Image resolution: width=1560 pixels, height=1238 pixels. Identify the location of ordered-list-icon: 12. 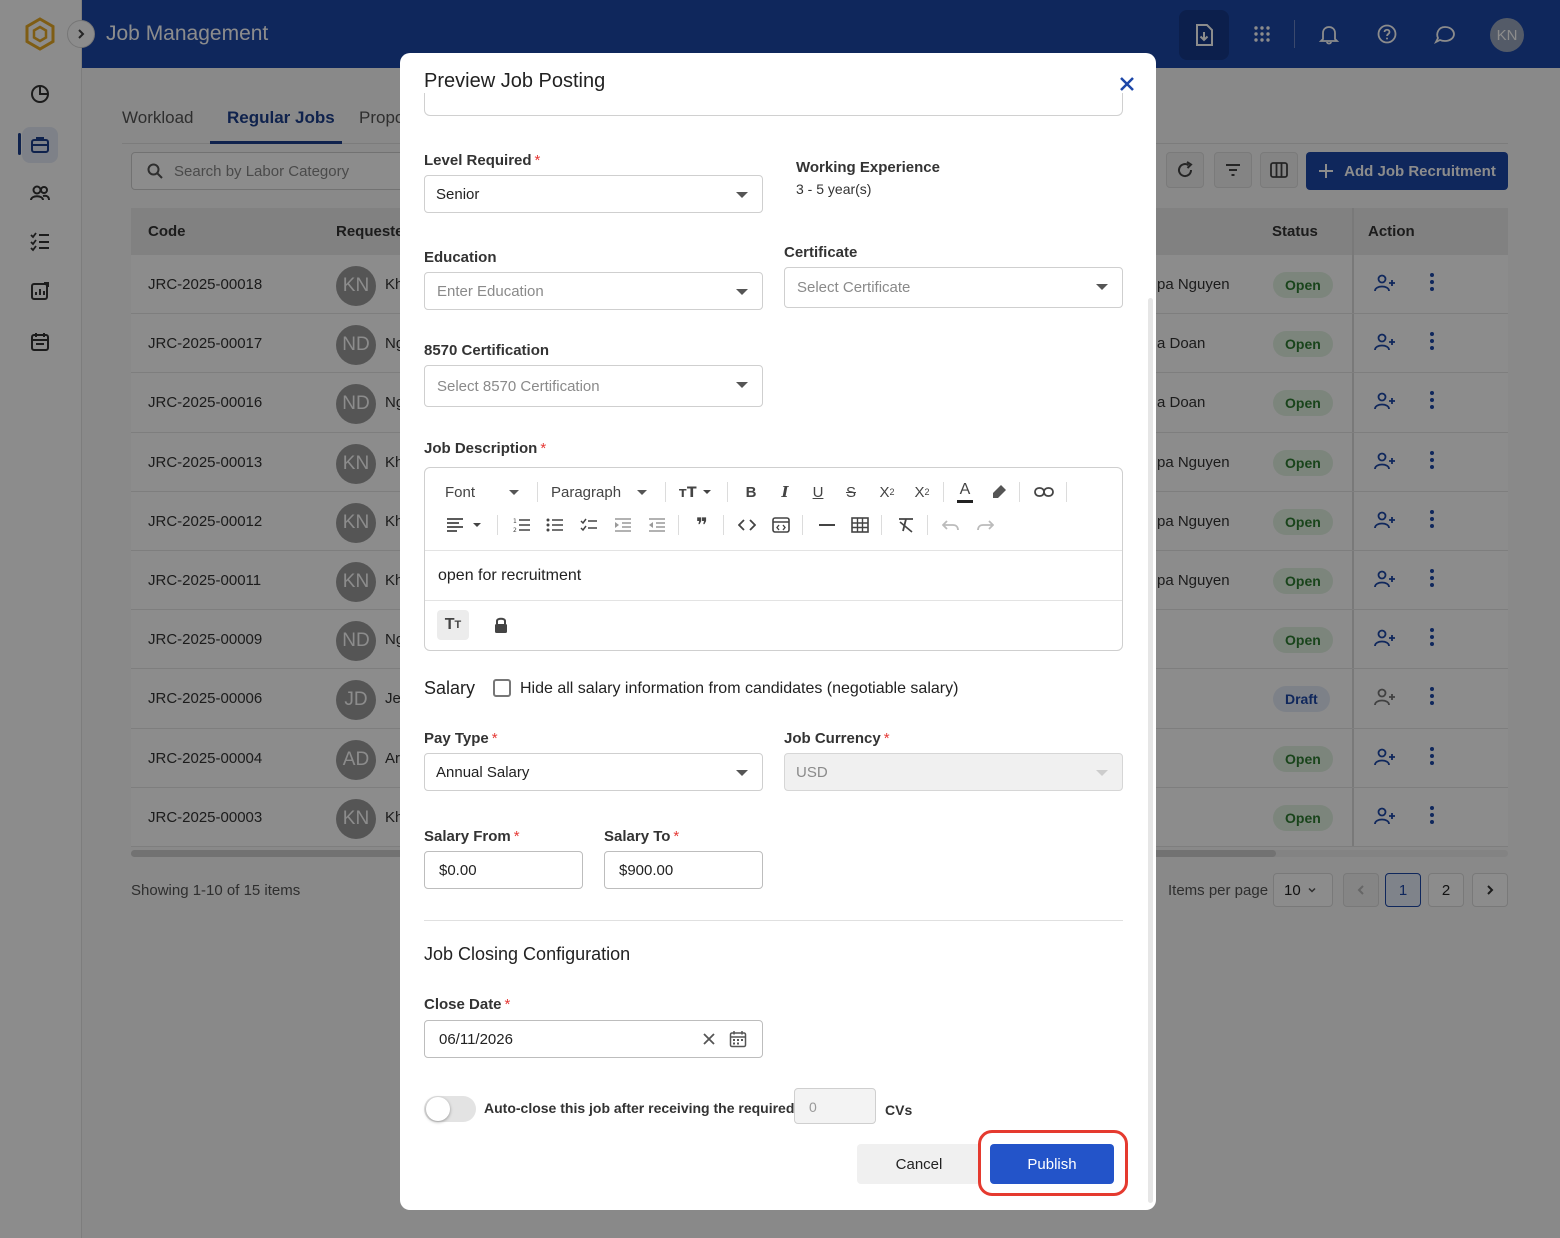
(522, 525).